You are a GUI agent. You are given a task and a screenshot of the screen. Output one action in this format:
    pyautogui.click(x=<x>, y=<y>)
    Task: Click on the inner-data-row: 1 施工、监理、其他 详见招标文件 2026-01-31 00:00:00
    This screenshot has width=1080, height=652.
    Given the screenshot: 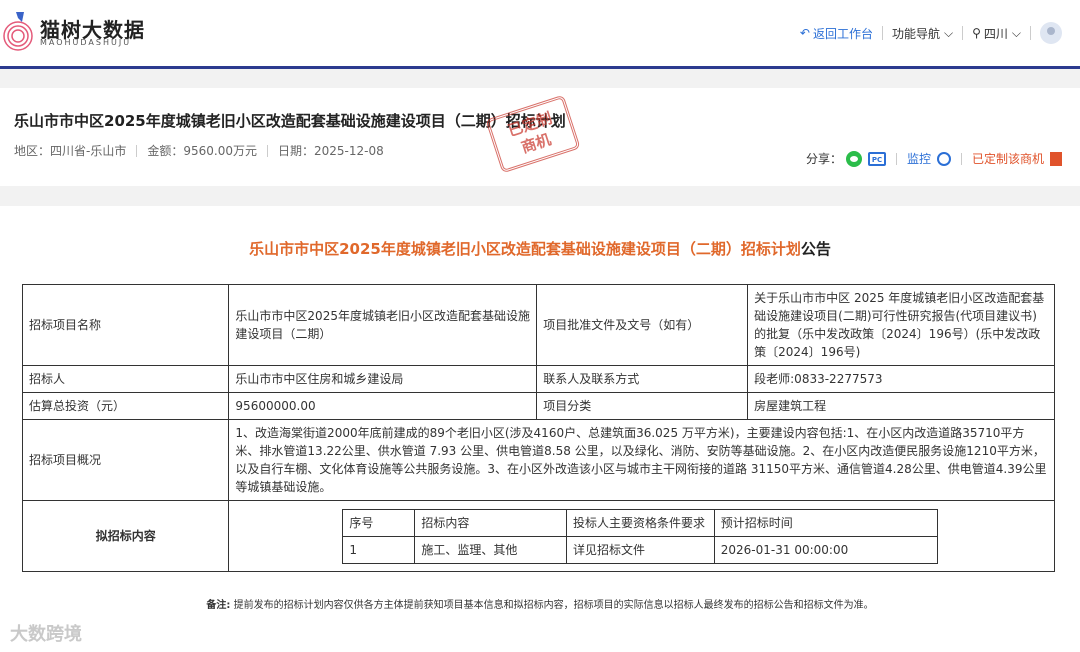 What is the action you would take?
    pyautogui.click(x=640, y=549)
    